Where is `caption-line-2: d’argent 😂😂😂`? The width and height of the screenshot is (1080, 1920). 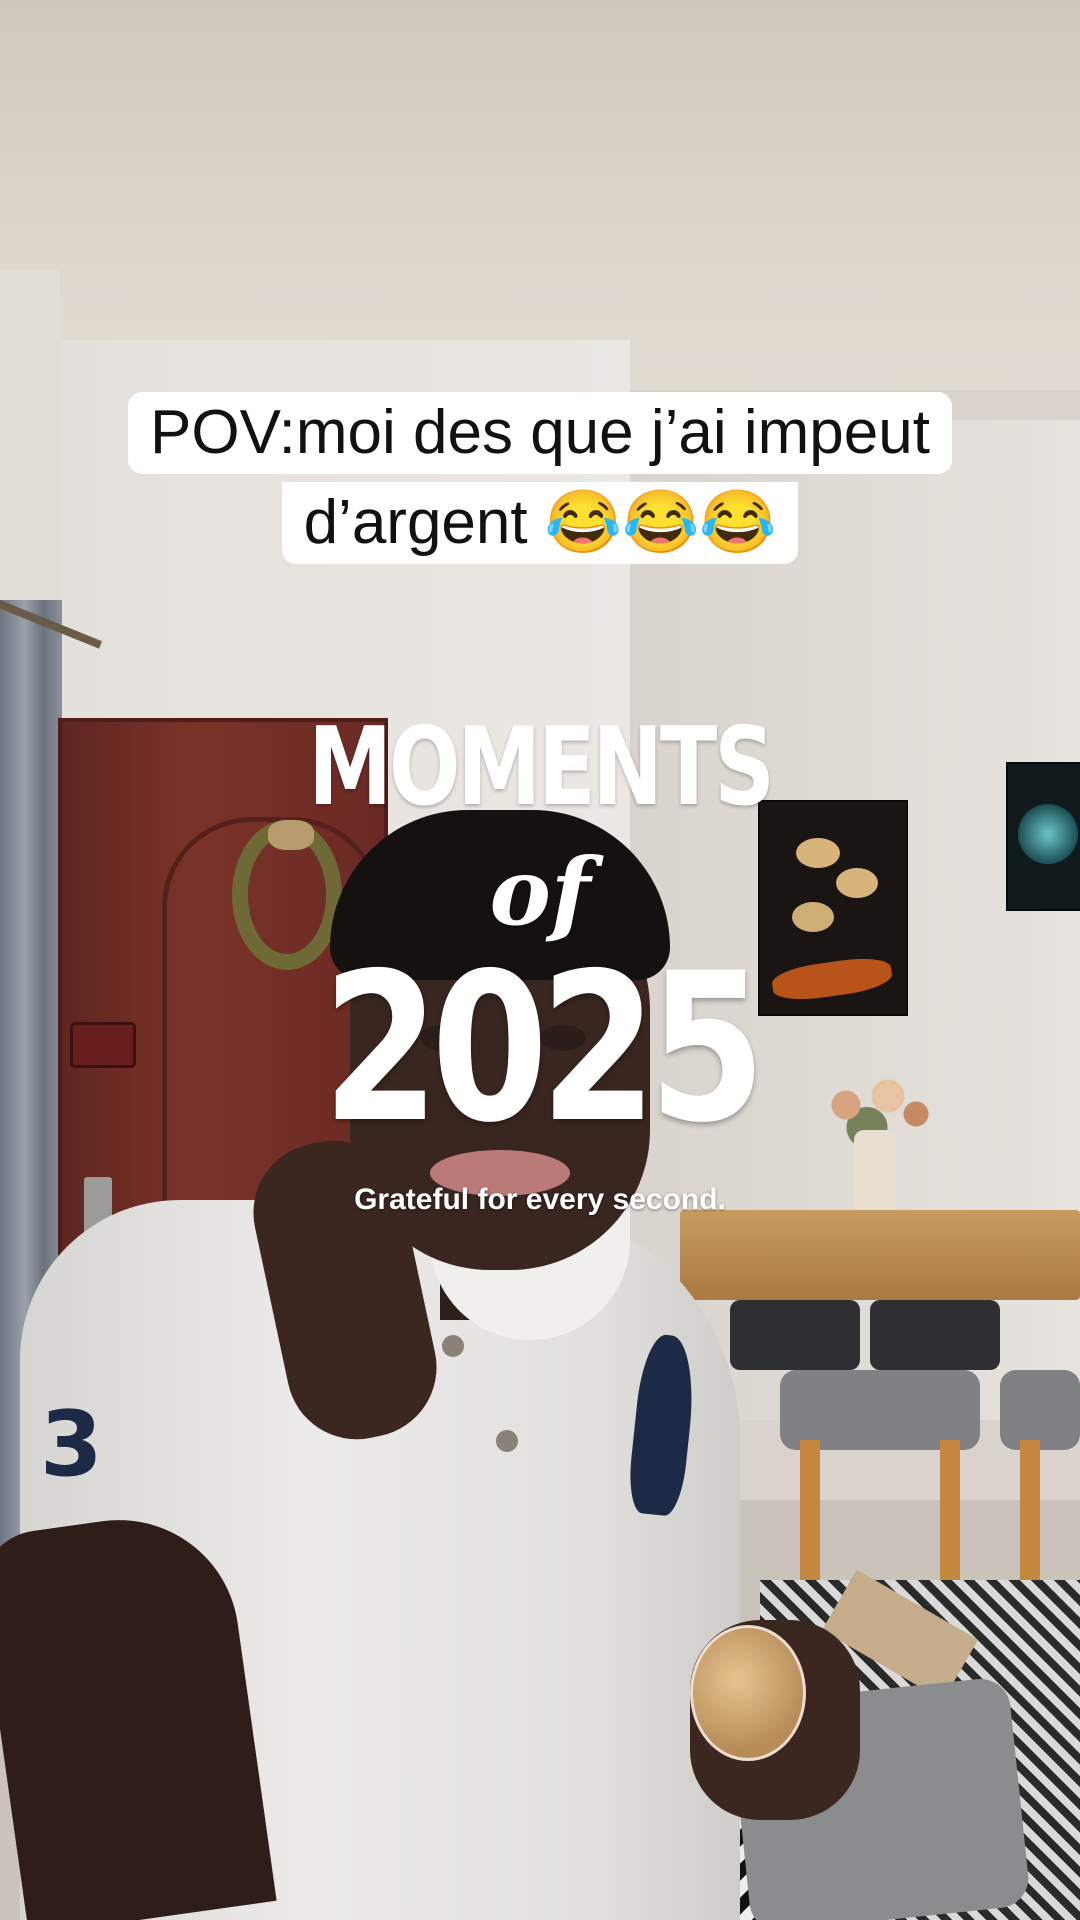
caption-line-2: d’argent 😂😂😂 is located at coordinates (540, 523).